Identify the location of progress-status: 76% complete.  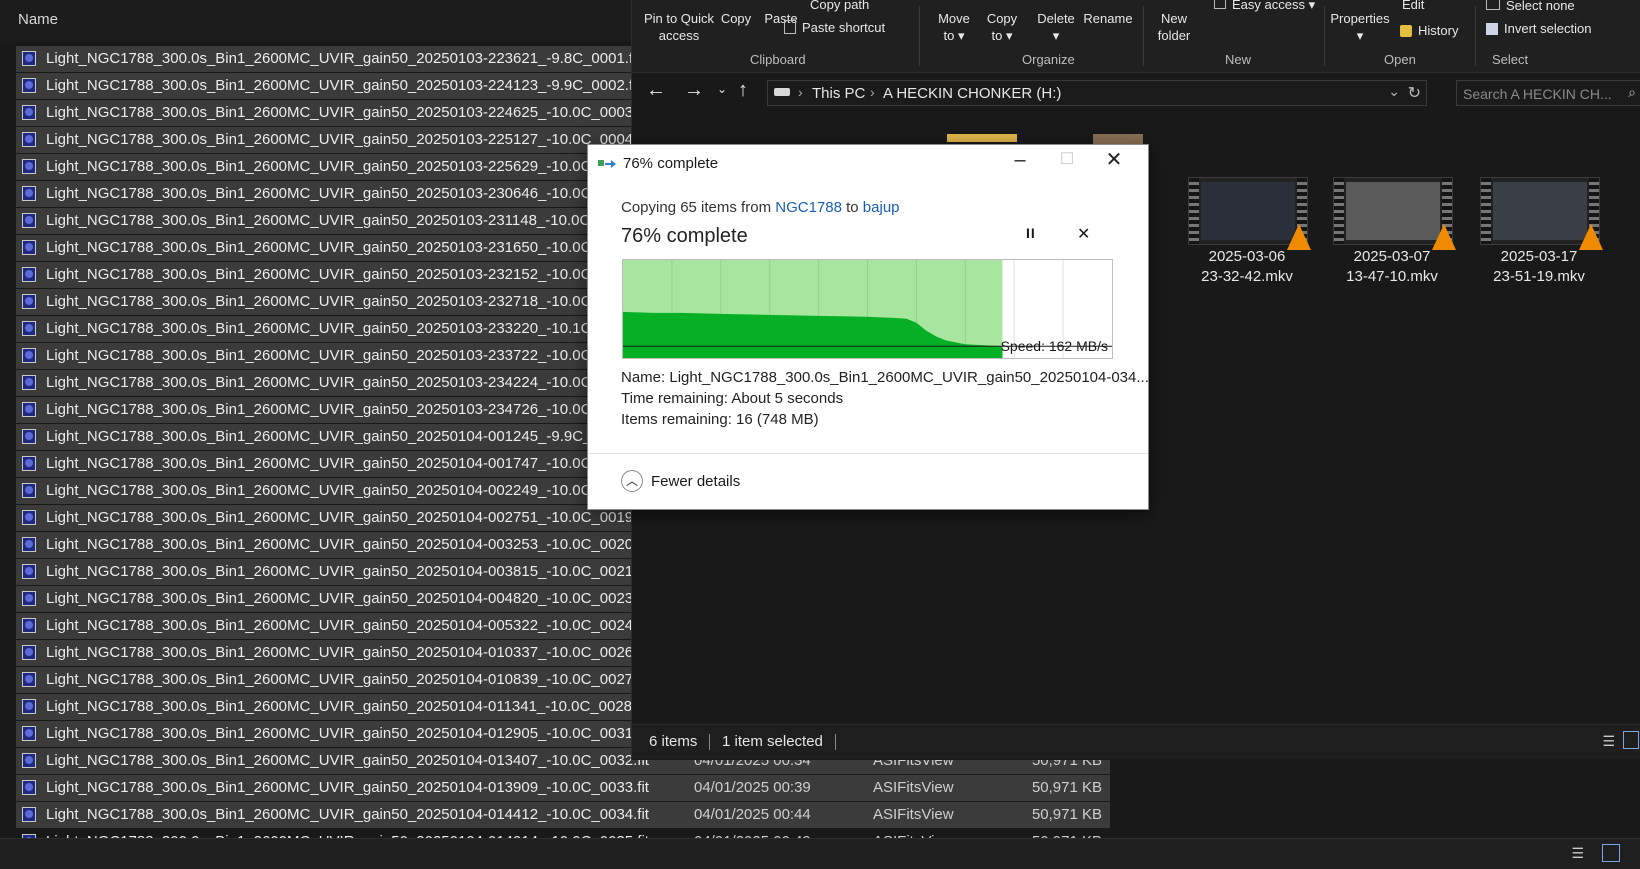
(684, 236).